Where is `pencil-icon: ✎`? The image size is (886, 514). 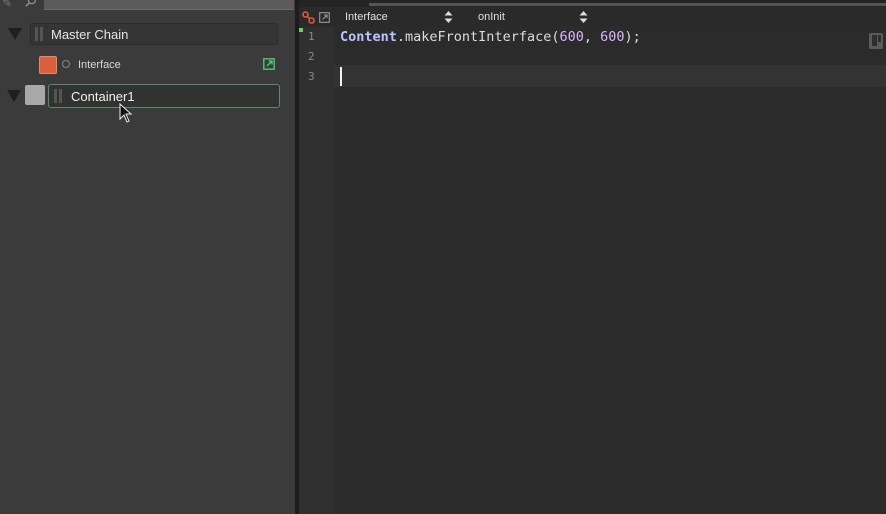 pencil-icon: ✎ is located at coordinates (9, 4).